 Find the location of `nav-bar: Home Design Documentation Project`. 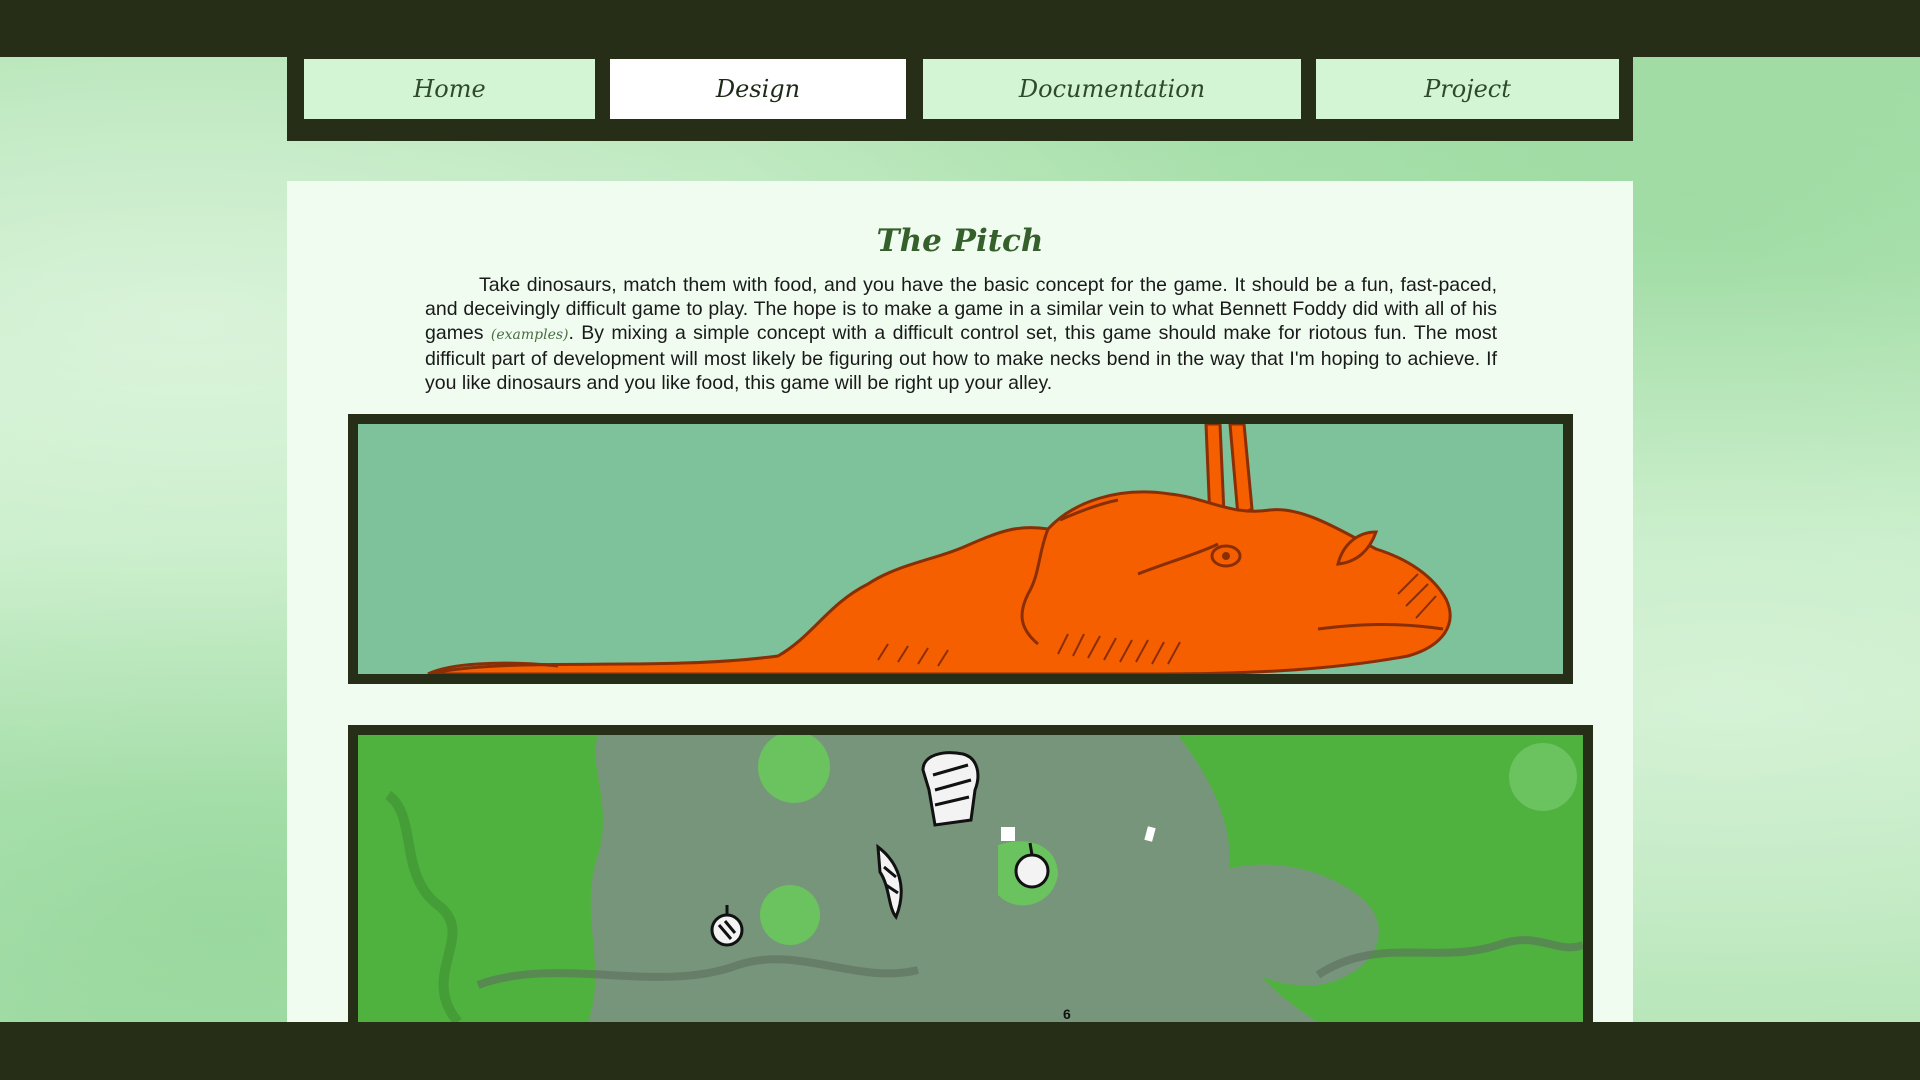

nav-bar: Home Design Documentation Project is located at coordinates (960, 99).